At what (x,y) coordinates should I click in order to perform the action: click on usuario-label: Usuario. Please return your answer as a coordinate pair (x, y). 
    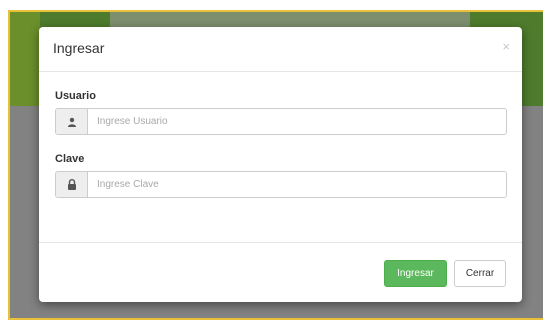
    Looking at the image, I should click on (75, 96).